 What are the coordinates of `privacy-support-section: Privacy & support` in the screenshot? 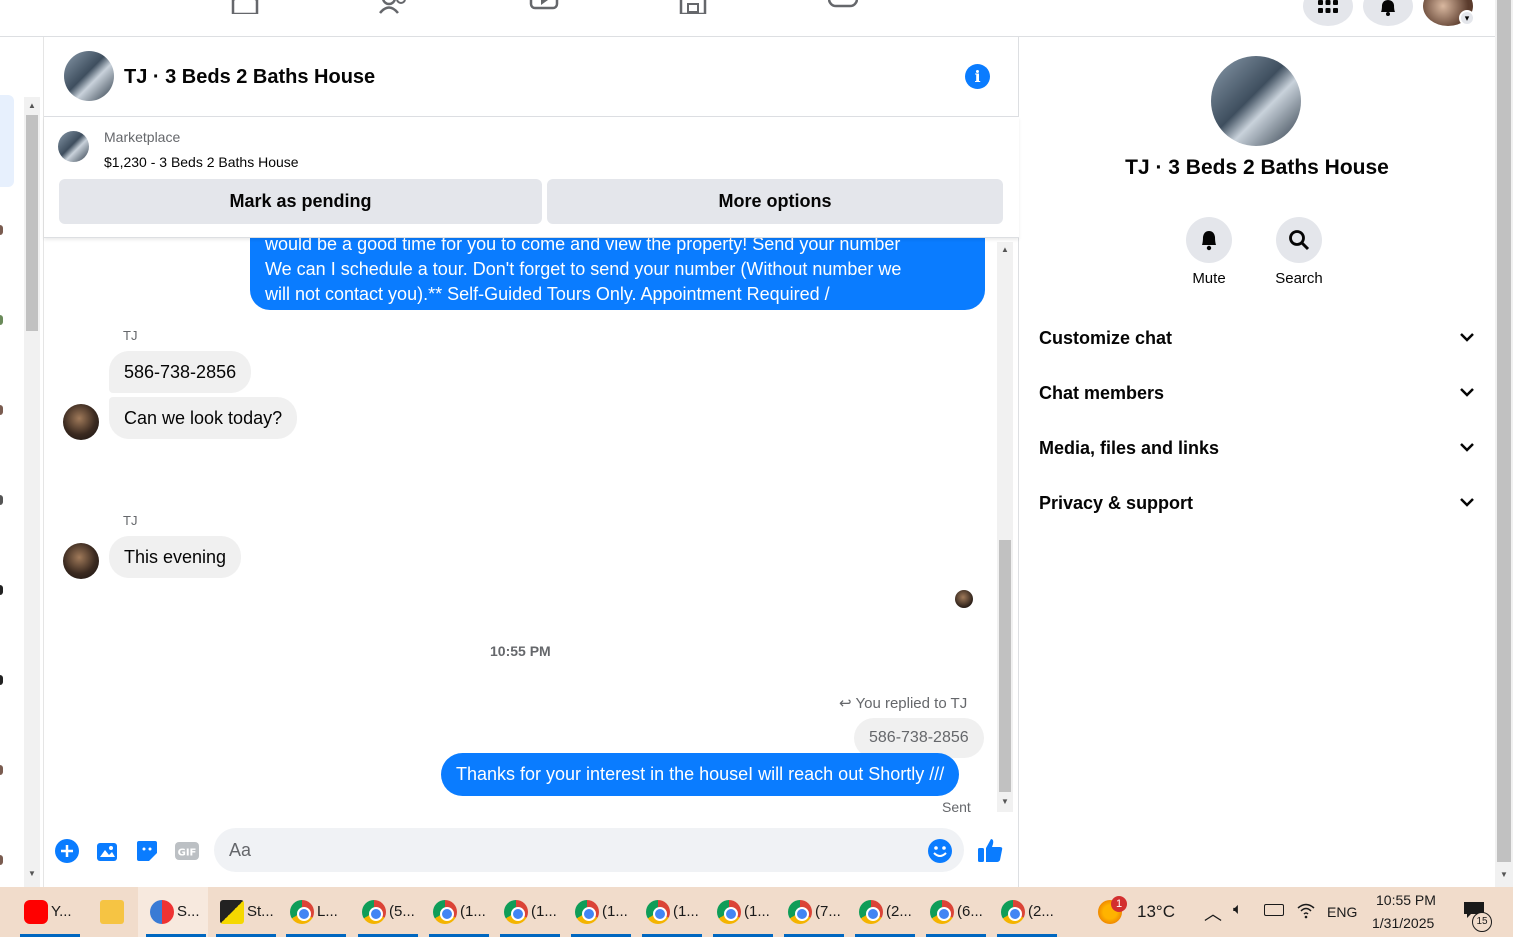 It's located at (1257, 503).